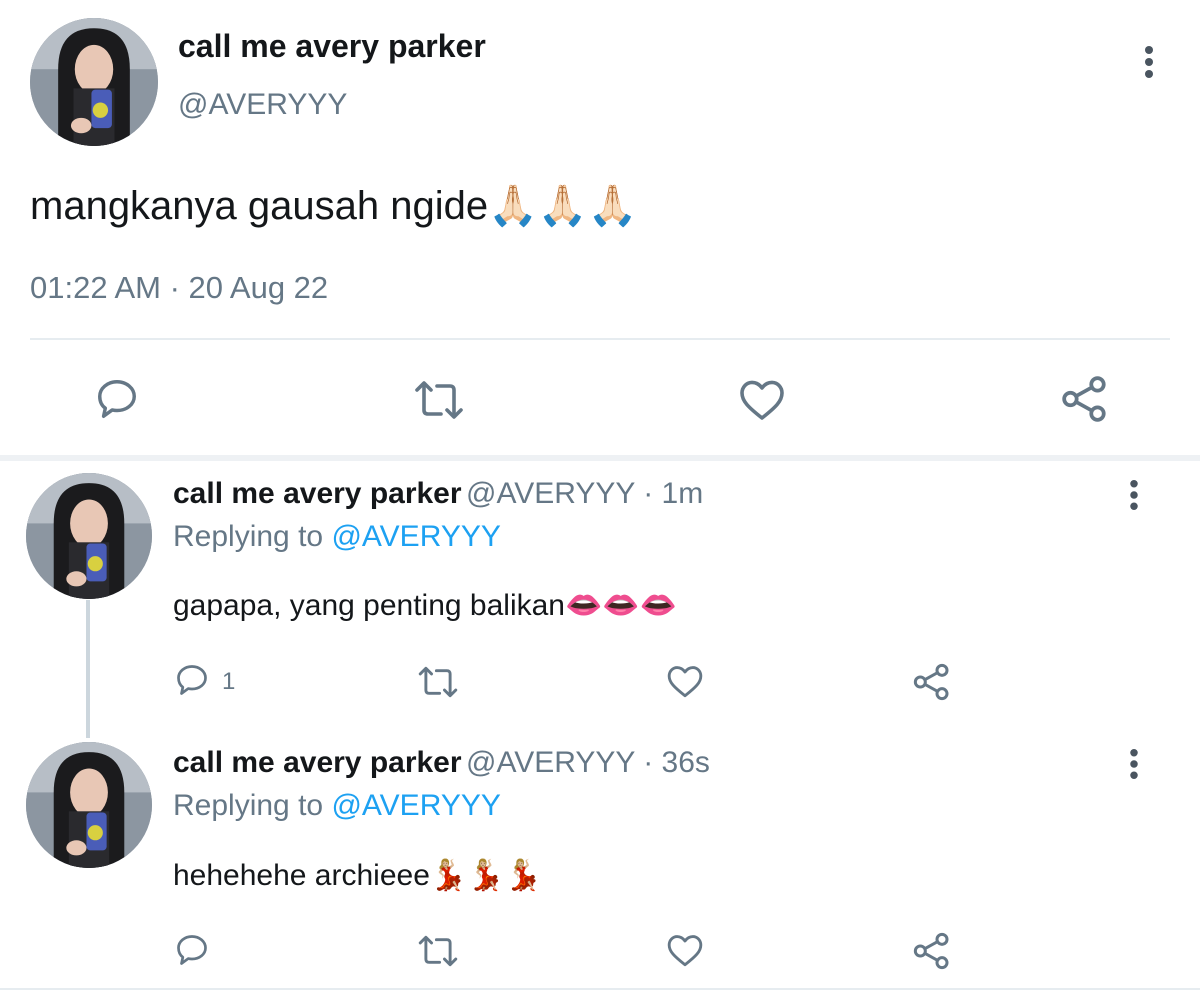 The height and width of the screenshot is (992, 1200). What do you see at coordinates (334, 206) in the screenshot?
I see `tweet-text: mangkanya gausah ngide🙏🏻🙏🏻🙏🏻` at bounding box center [334, 206].